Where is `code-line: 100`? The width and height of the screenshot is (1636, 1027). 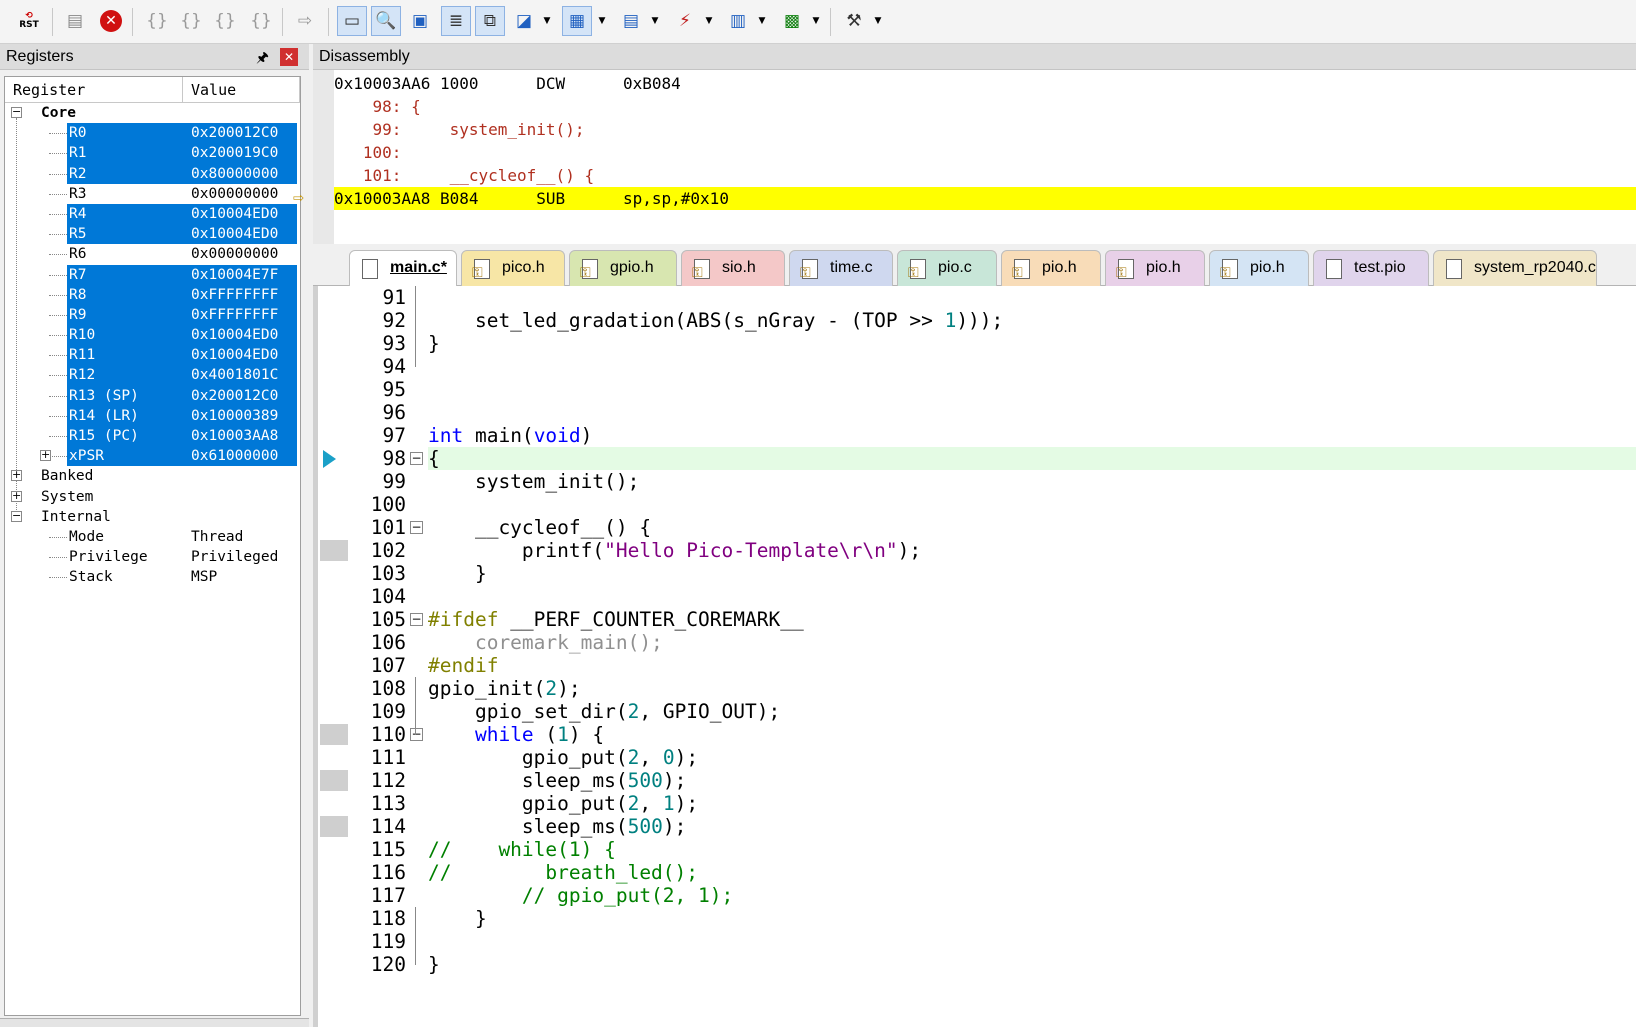
code-line: 100 is located at coordinates (977, 504).